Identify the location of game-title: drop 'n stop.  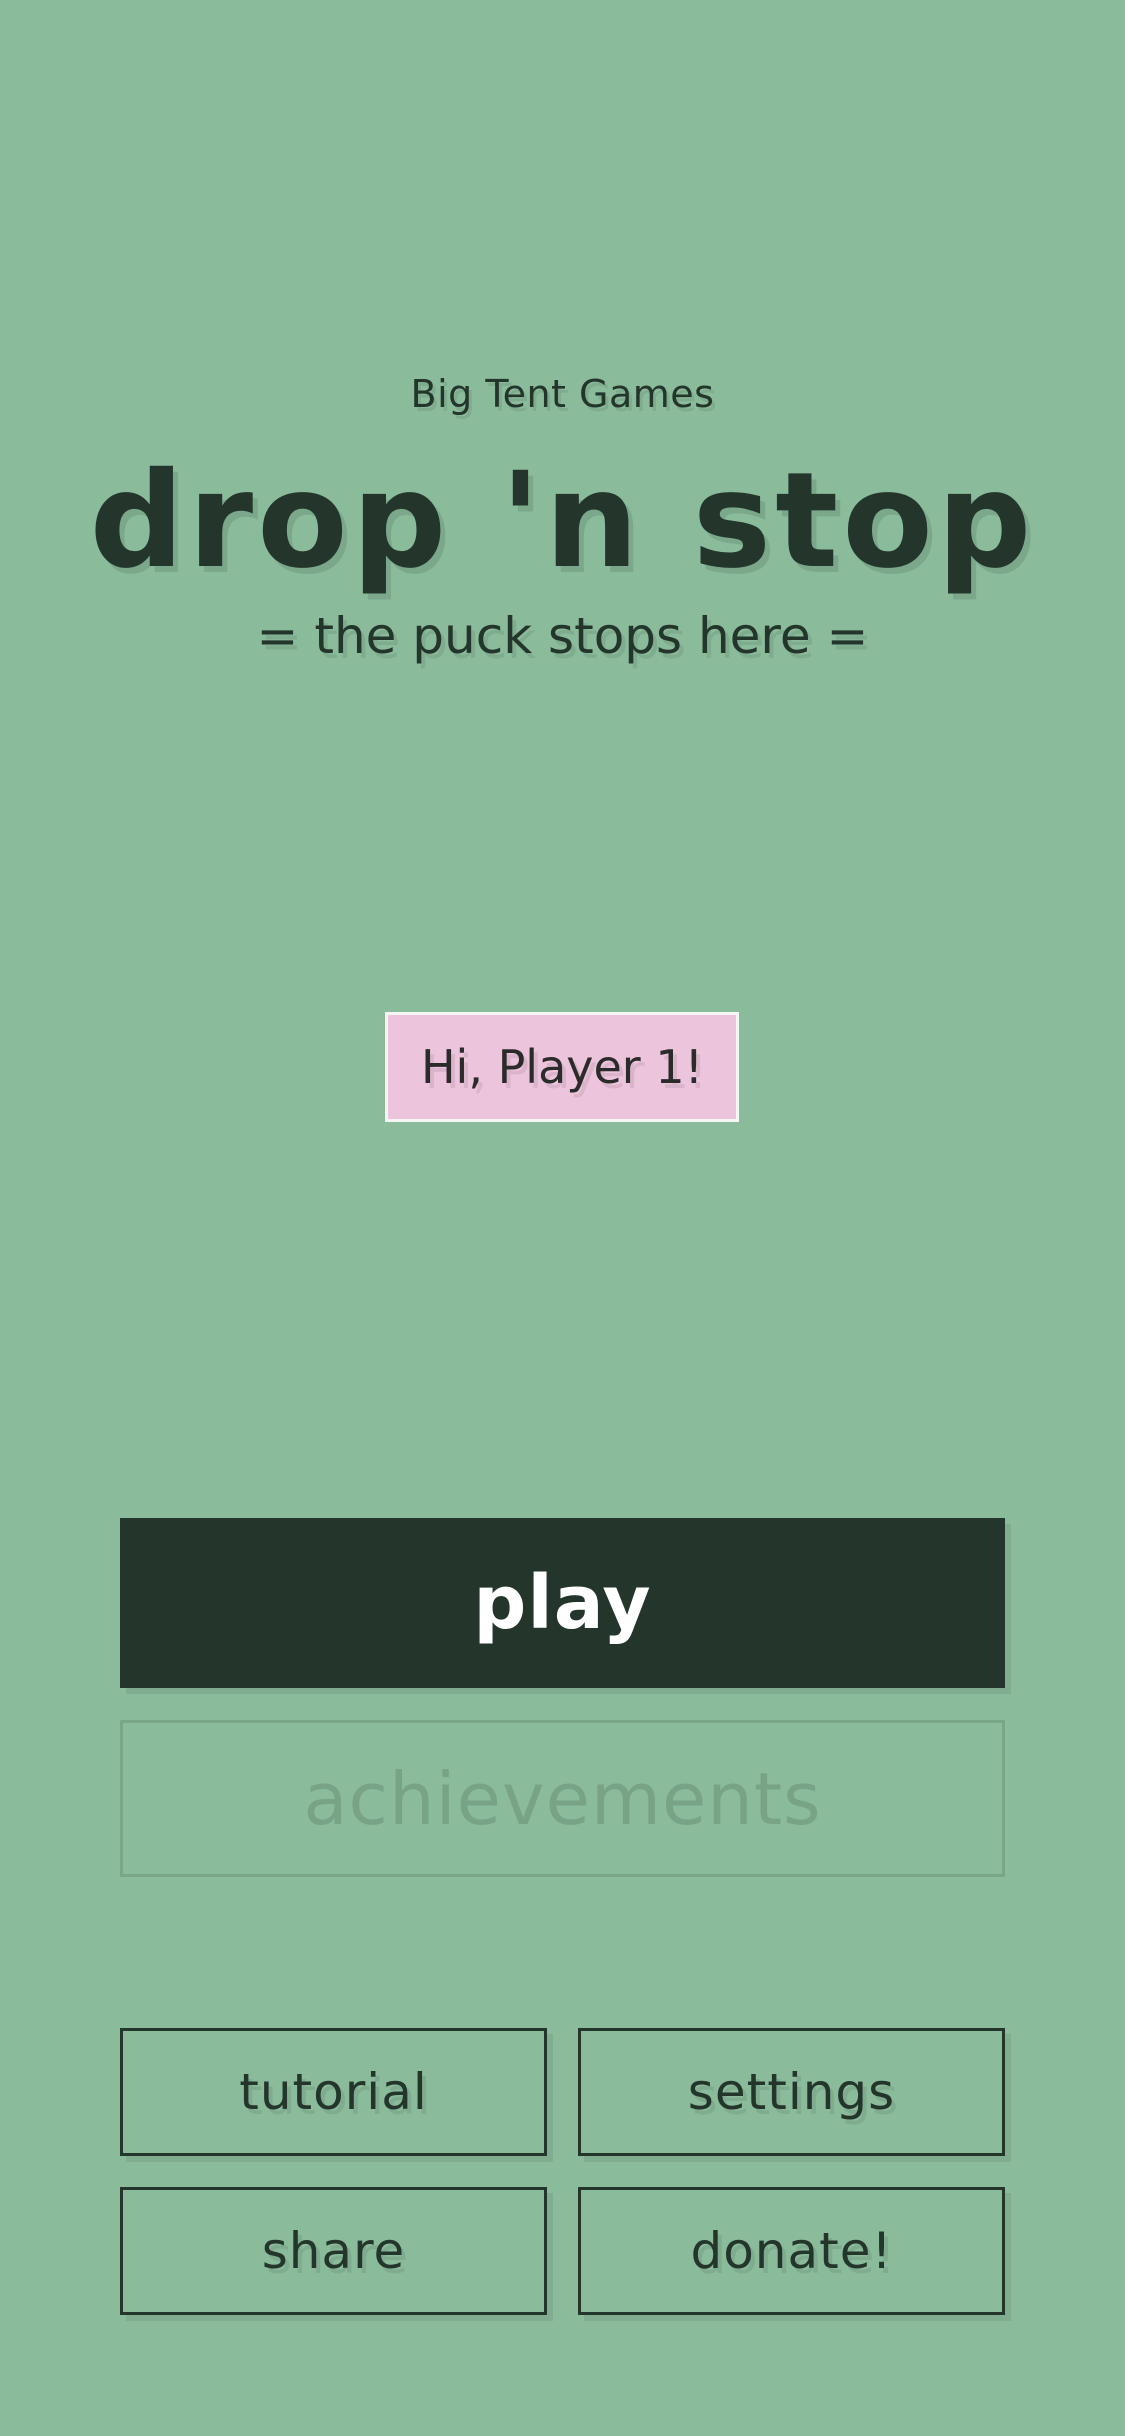
(562, 521).